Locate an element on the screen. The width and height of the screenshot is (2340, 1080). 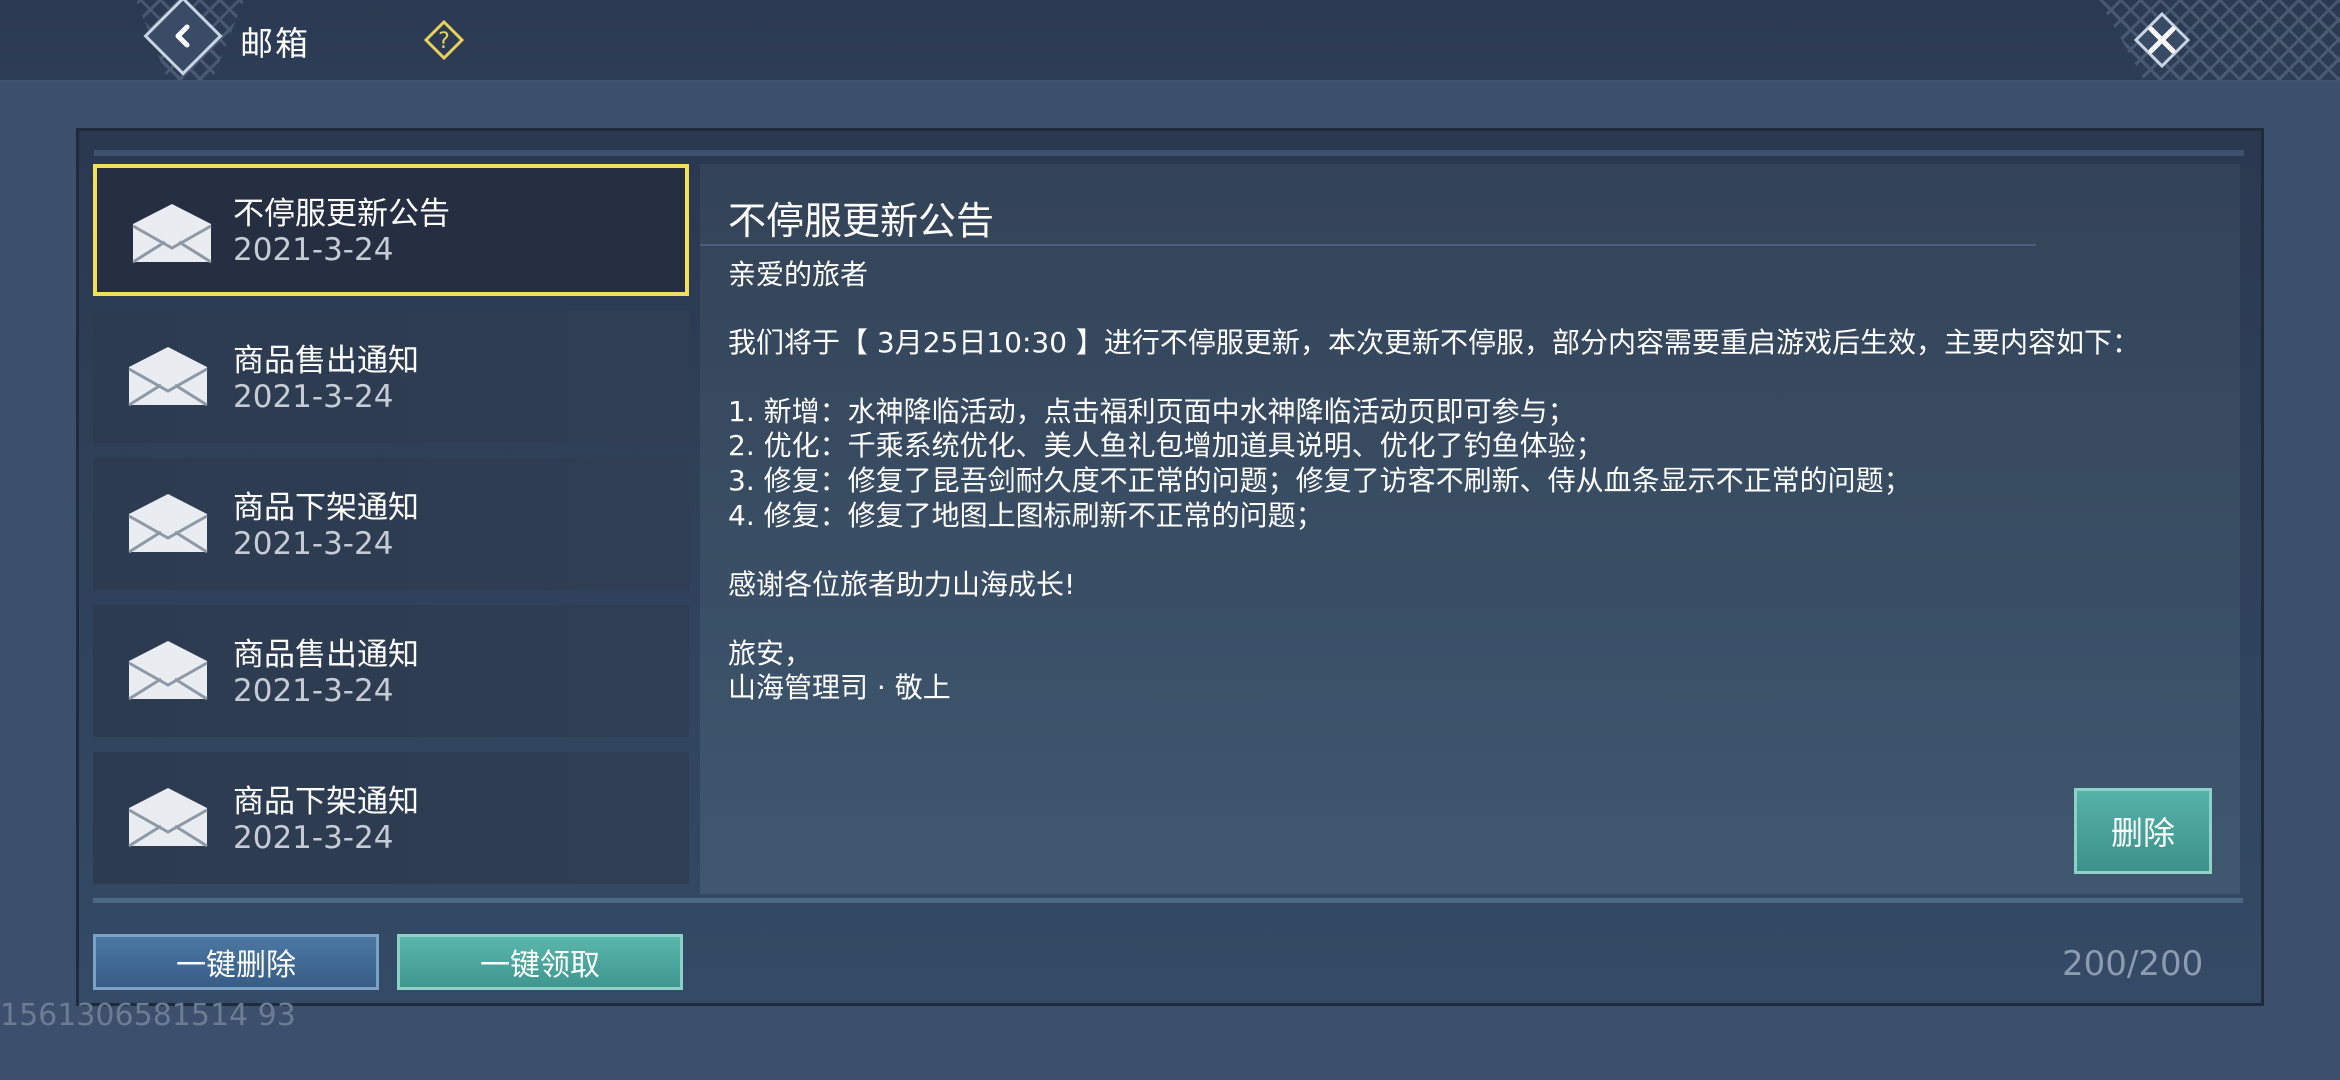
mail-list-item: 不停服更新公告 2021-3-24 is located at coordinates (391, 230).